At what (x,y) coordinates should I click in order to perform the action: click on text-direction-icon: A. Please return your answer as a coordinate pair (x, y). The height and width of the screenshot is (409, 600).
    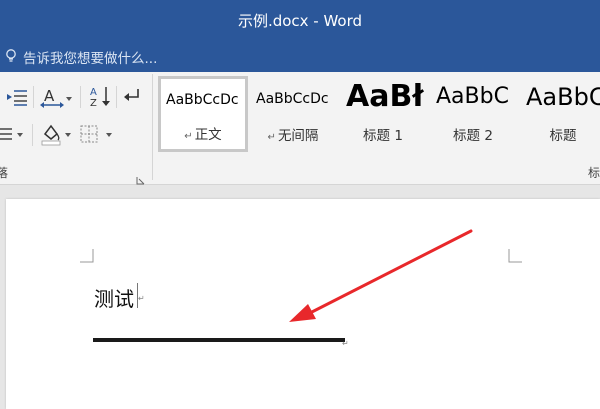
    Looking at the image, I should click on (53, 97).